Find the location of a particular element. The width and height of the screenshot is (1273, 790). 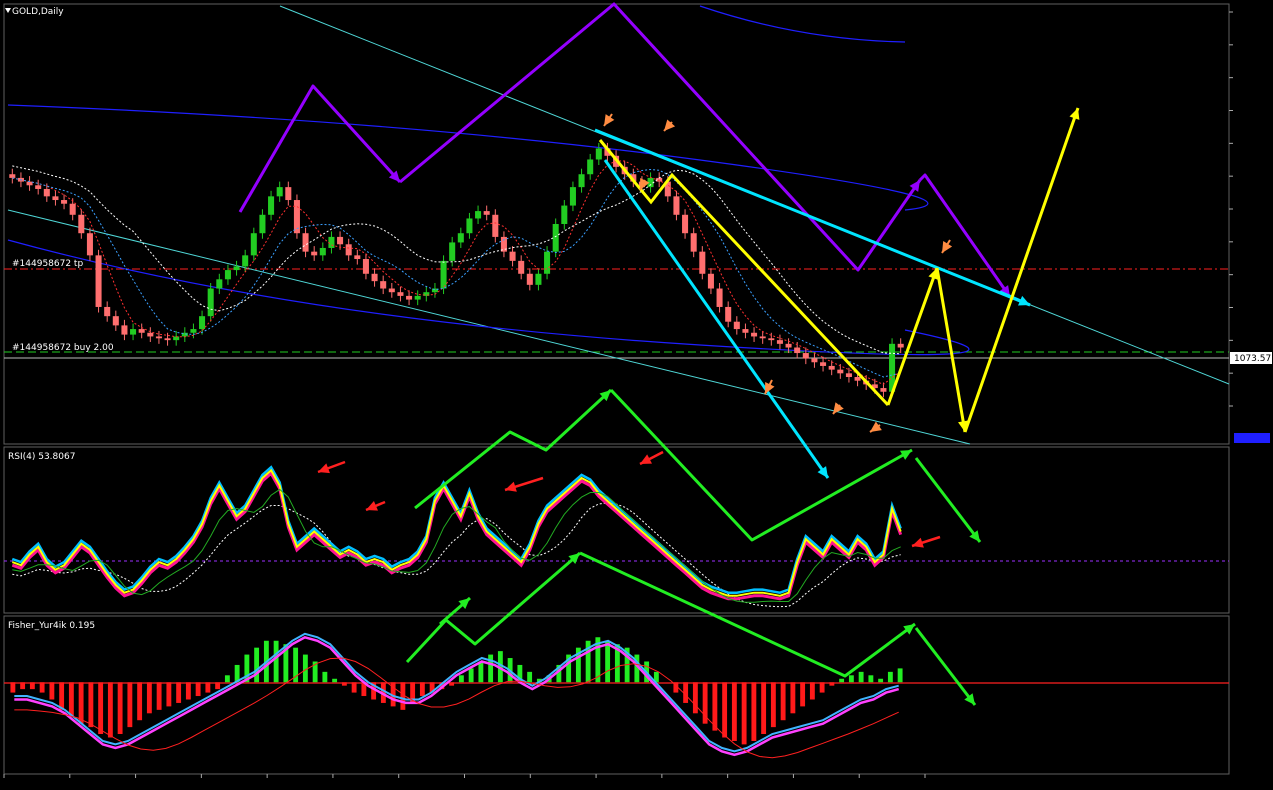

buy-order-label: #144958672 buy 2.00 is located at coordinates (63, 348).